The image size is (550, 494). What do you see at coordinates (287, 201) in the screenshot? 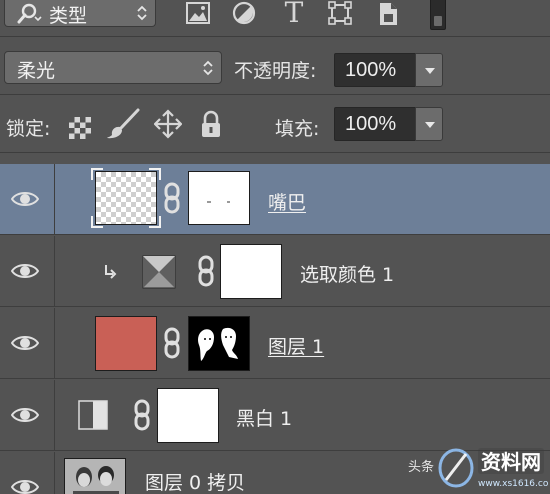
I see `layer-name: 嘴巴` at bounding box center [287, 201].